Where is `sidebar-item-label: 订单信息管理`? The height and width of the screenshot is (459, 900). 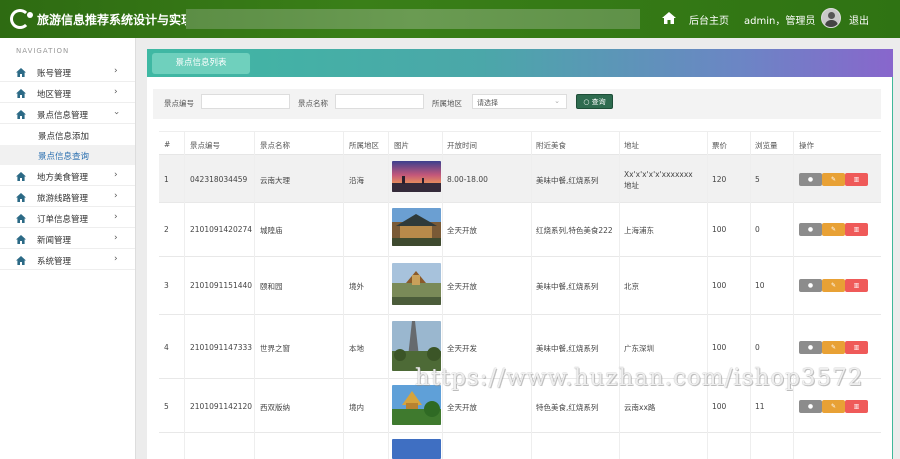 sidebar-item-label: 订单信息管理 is located at coordinates (63, 220).